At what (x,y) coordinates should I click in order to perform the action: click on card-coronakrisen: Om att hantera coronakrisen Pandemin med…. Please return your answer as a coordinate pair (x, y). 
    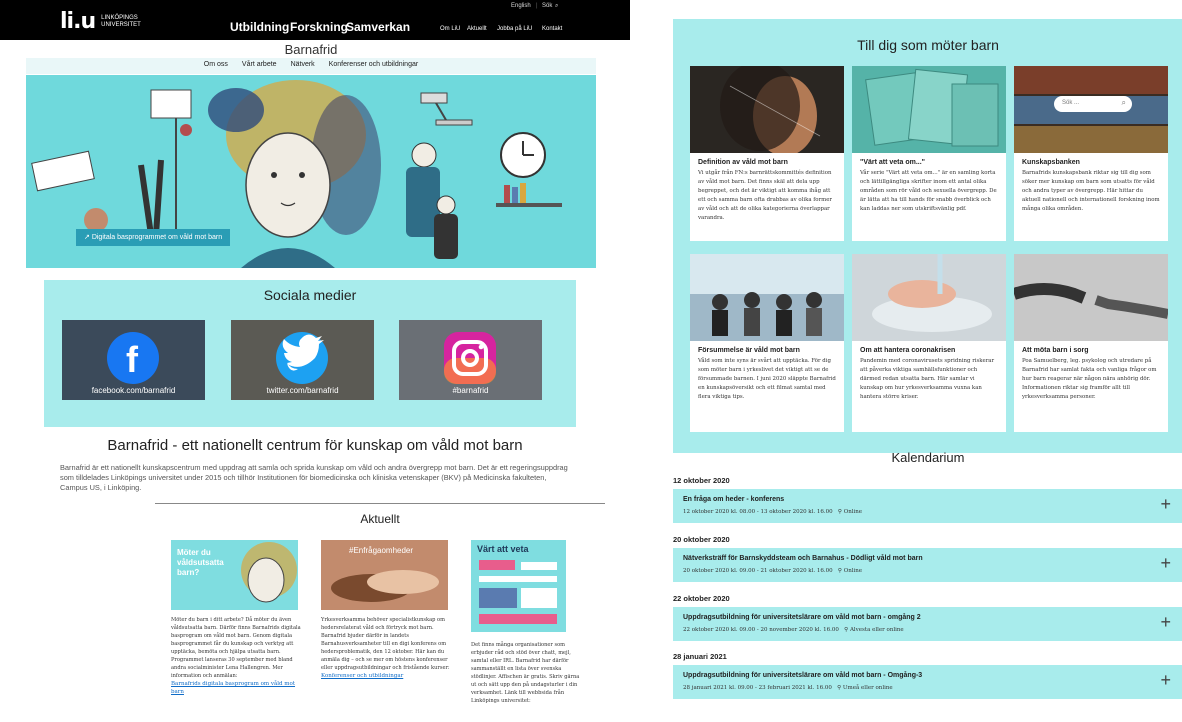
    Looking at the image, I should click on (929, 343).